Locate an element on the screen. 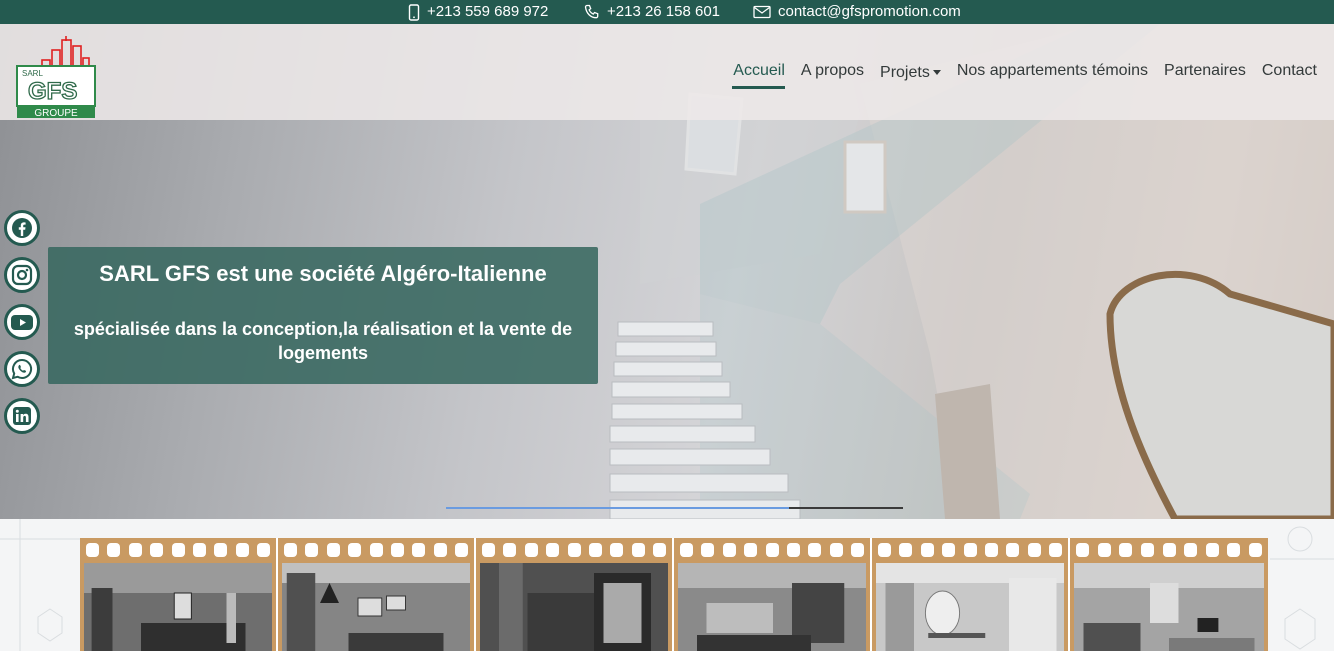  social-links is located at coordinates (22, 327).